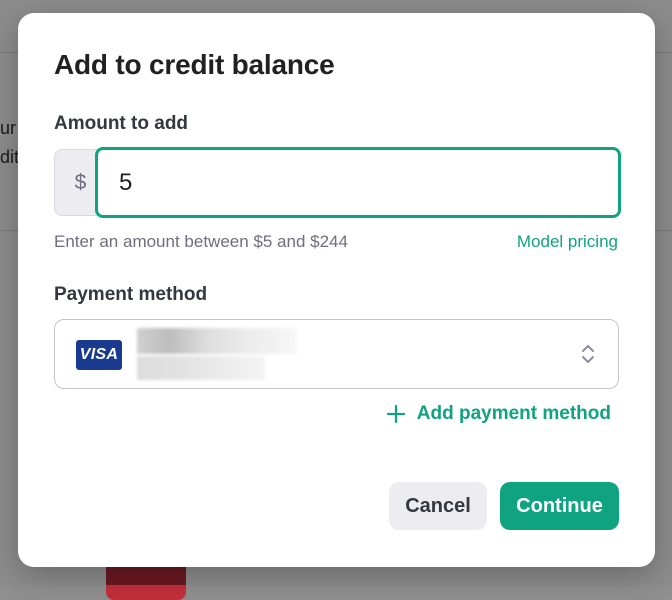 This screenshot has height=600, width=672. What do you see at coordinates (201, 241) in the screenshot?
I see `amount-helper-text: Enter an amount between $5 and $244` at bounding box center [201, 241].